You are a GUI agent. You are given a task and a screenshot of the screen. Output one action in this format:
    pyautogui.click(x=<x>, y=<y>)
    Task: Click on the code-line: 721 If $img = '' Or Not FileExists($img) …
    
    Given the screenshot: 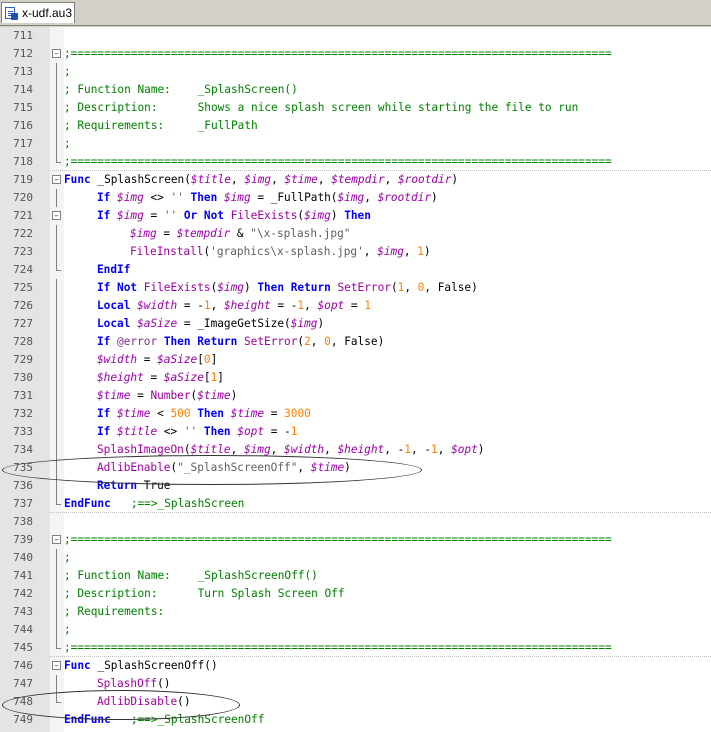 What is the action you would take?
    pyautogui.click(x=355, y=216)
    